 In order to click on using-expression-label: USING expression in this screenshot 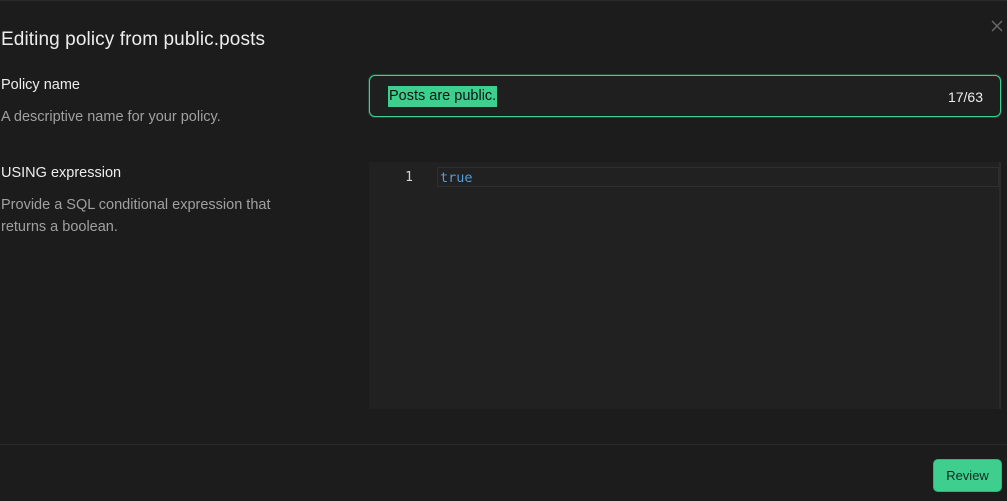, I will do `click(61, 173)`.